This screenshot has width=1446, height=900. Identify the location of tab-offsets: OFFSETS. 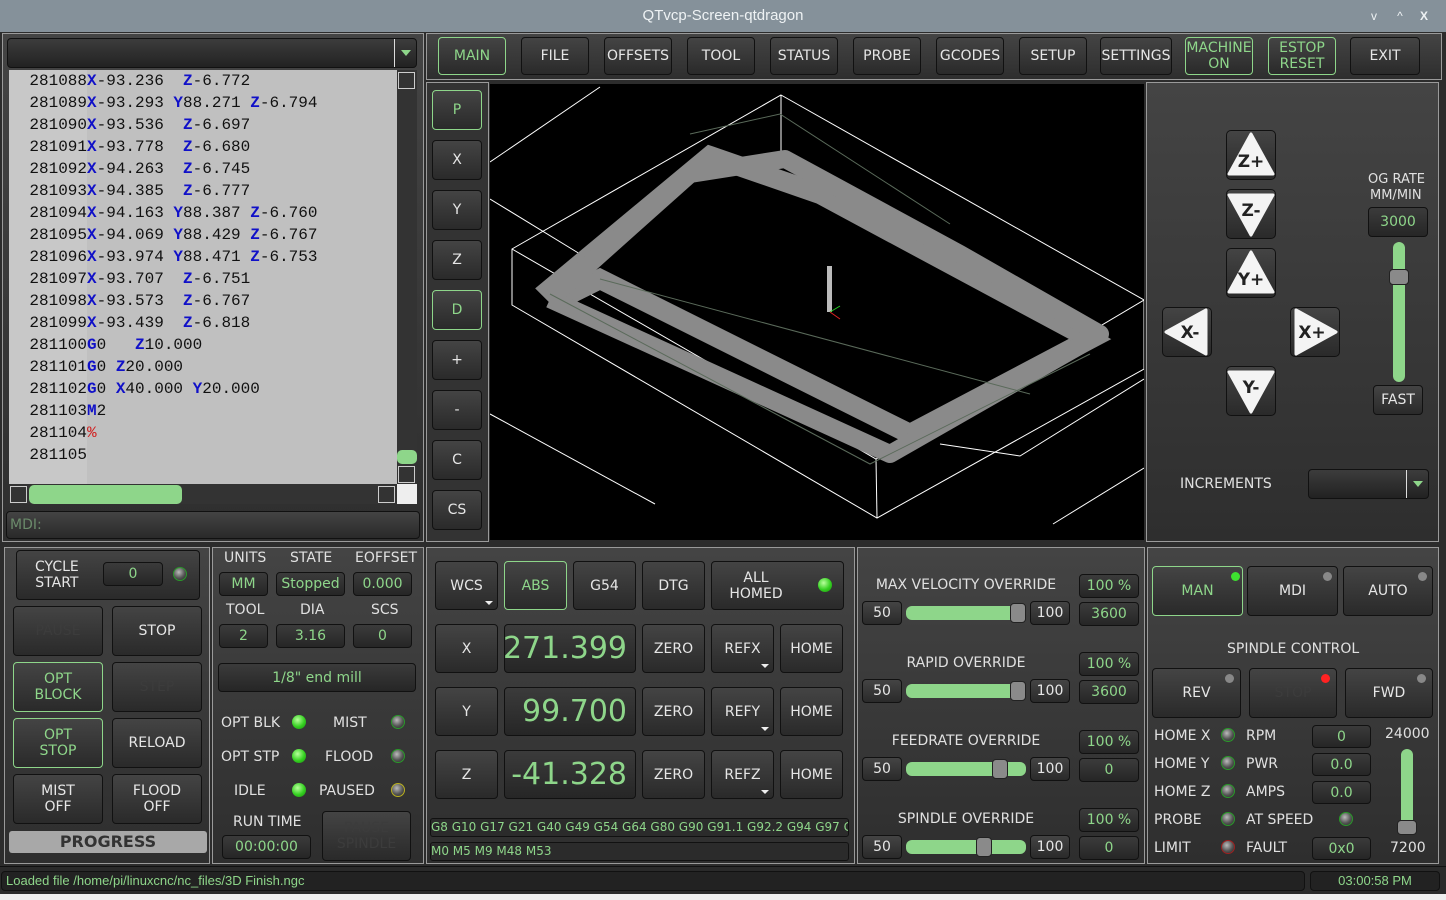
(638, 56).